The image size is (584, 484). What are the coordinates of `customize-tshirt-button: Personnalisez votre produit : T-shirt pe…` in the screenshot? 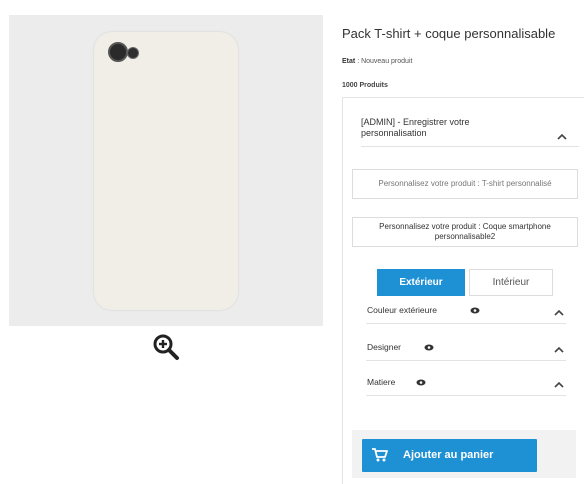 It's located at (465, 184).